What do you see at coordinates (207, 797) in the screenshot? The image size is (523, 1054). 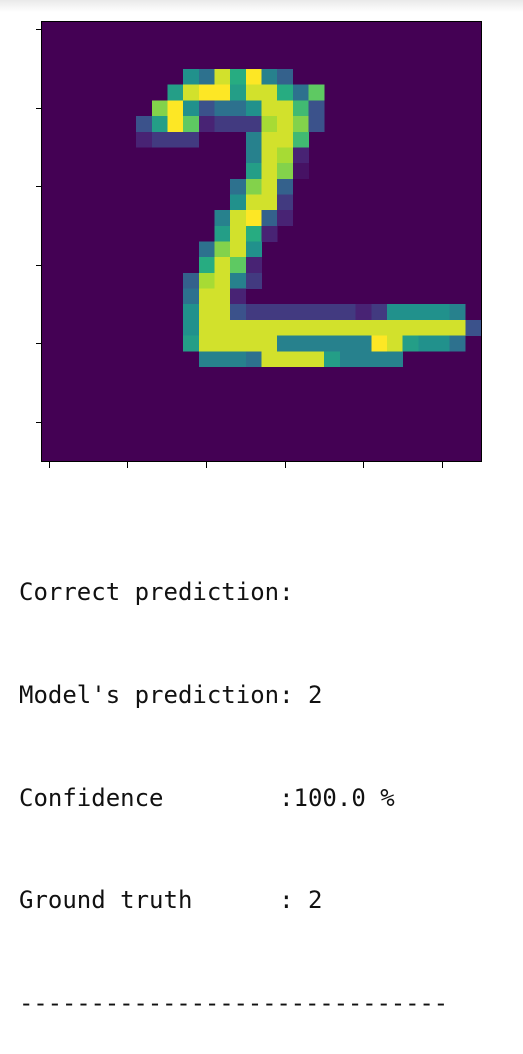 I see `confidence-line: Confidence :100.0 %` at bounding box center [207, 797].